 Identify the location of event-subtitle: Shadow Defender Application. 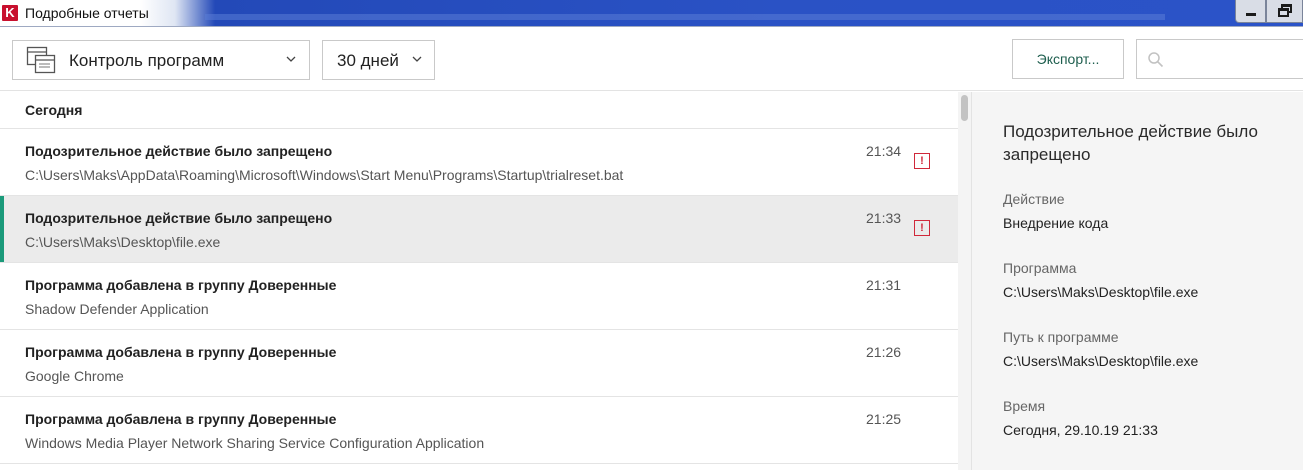
(117, 309).